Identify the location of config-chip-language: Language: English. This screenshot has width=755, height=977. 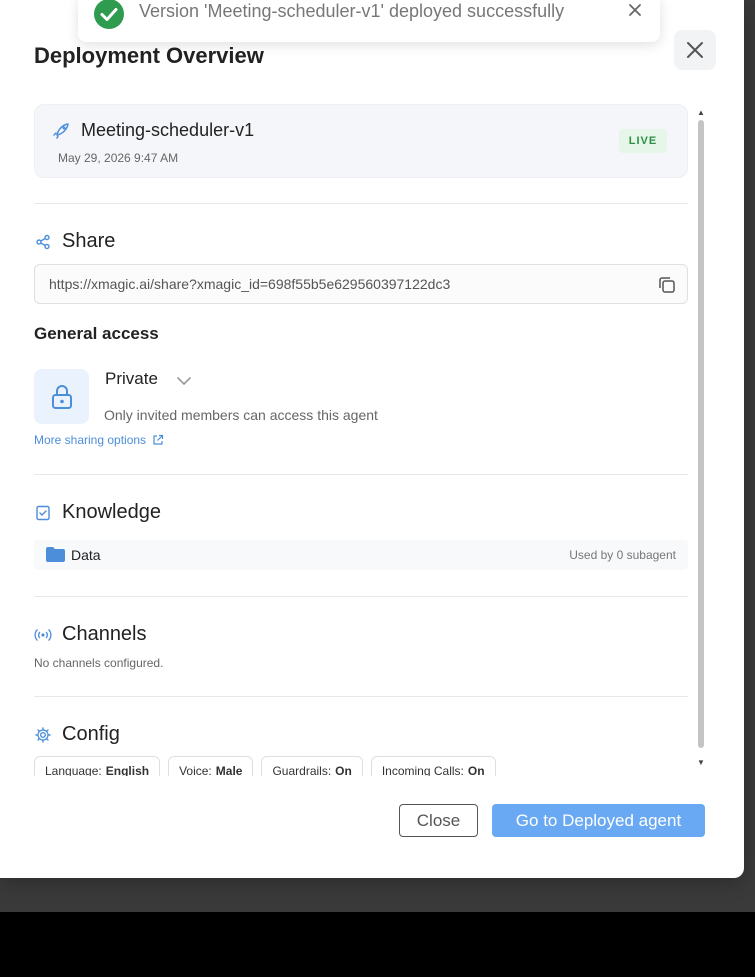
(97, 766).